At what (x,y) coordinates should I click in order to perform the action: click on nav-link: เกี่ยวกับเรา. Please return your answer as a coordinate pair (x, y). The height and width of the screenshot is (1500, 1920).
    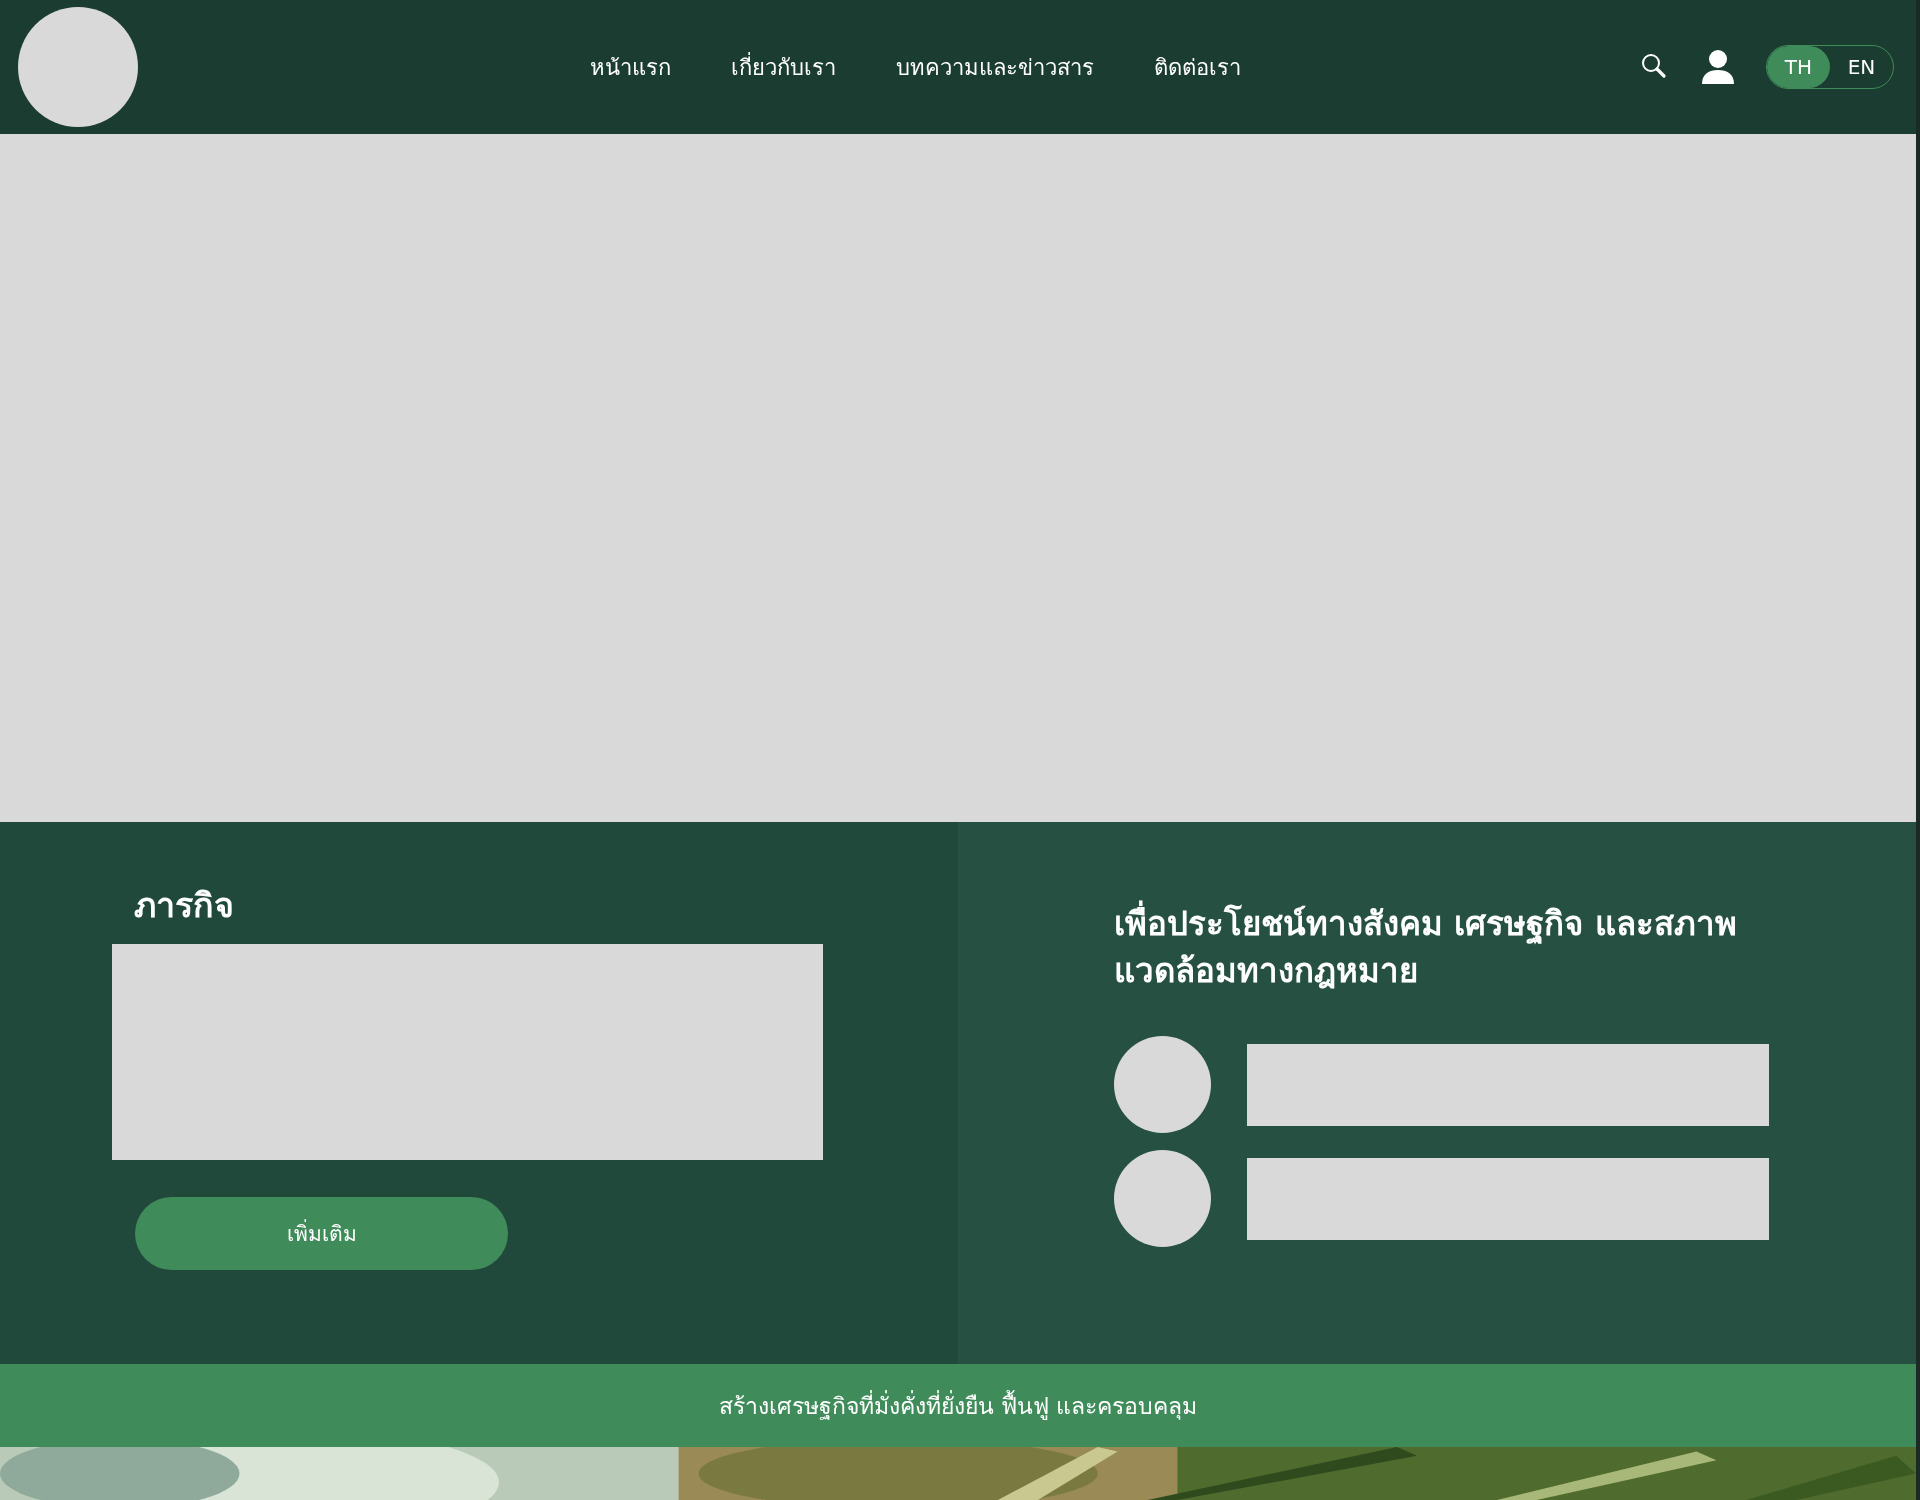
    Looking at the image, I should click on (783, 67).